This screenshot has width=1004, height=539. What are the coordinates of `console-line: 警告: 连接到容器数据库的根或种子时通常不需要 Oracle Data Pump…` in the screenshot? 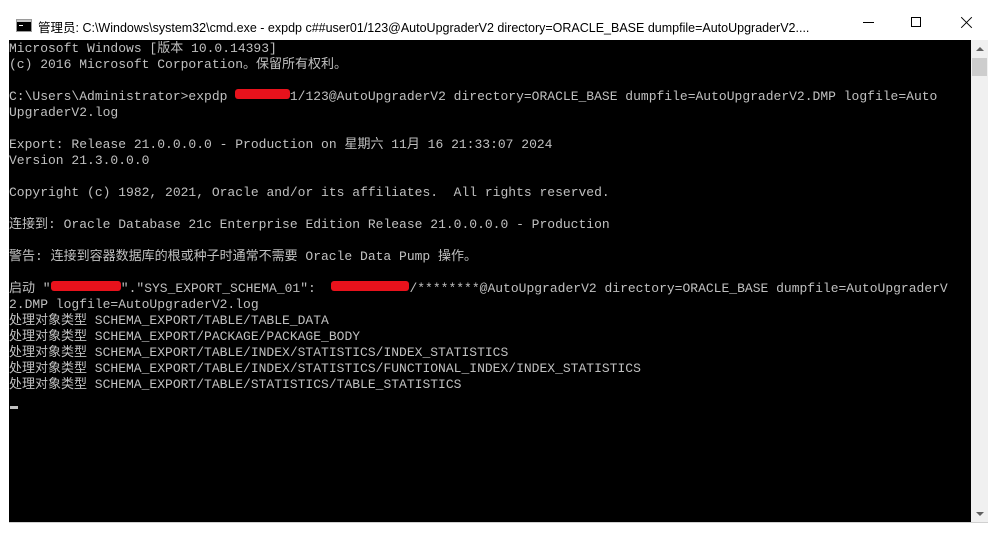 It's located at (490, 257).